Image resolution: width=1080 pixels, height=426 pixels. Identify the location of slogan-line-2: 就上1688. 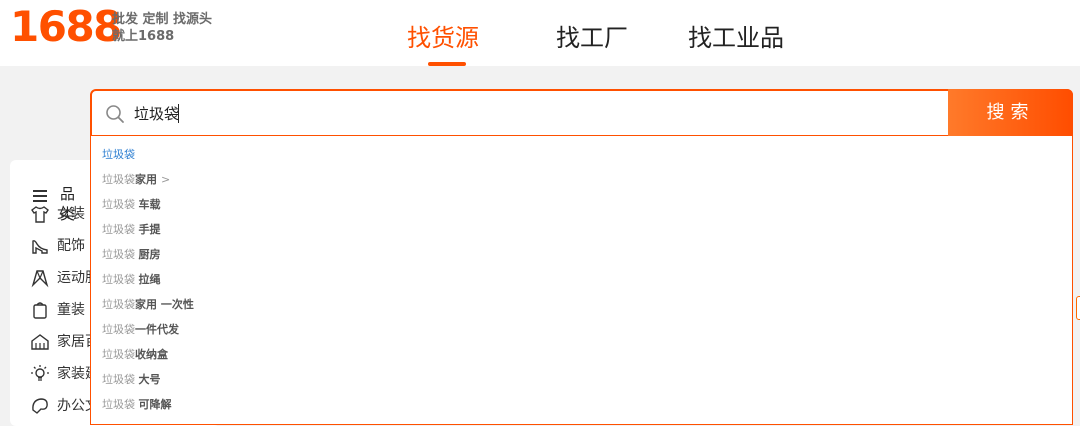
(143, 36).